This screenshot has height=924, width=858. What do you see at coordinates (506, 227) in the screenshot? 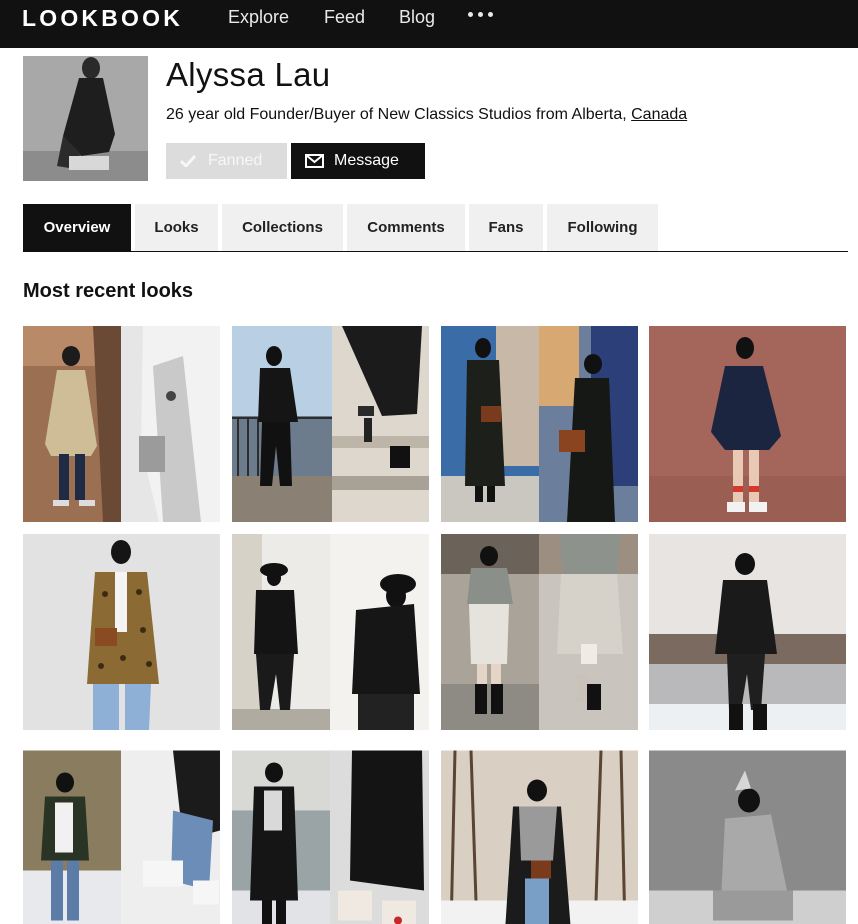
I see `tab-fans: Fans` at bounding box center [506, 227].